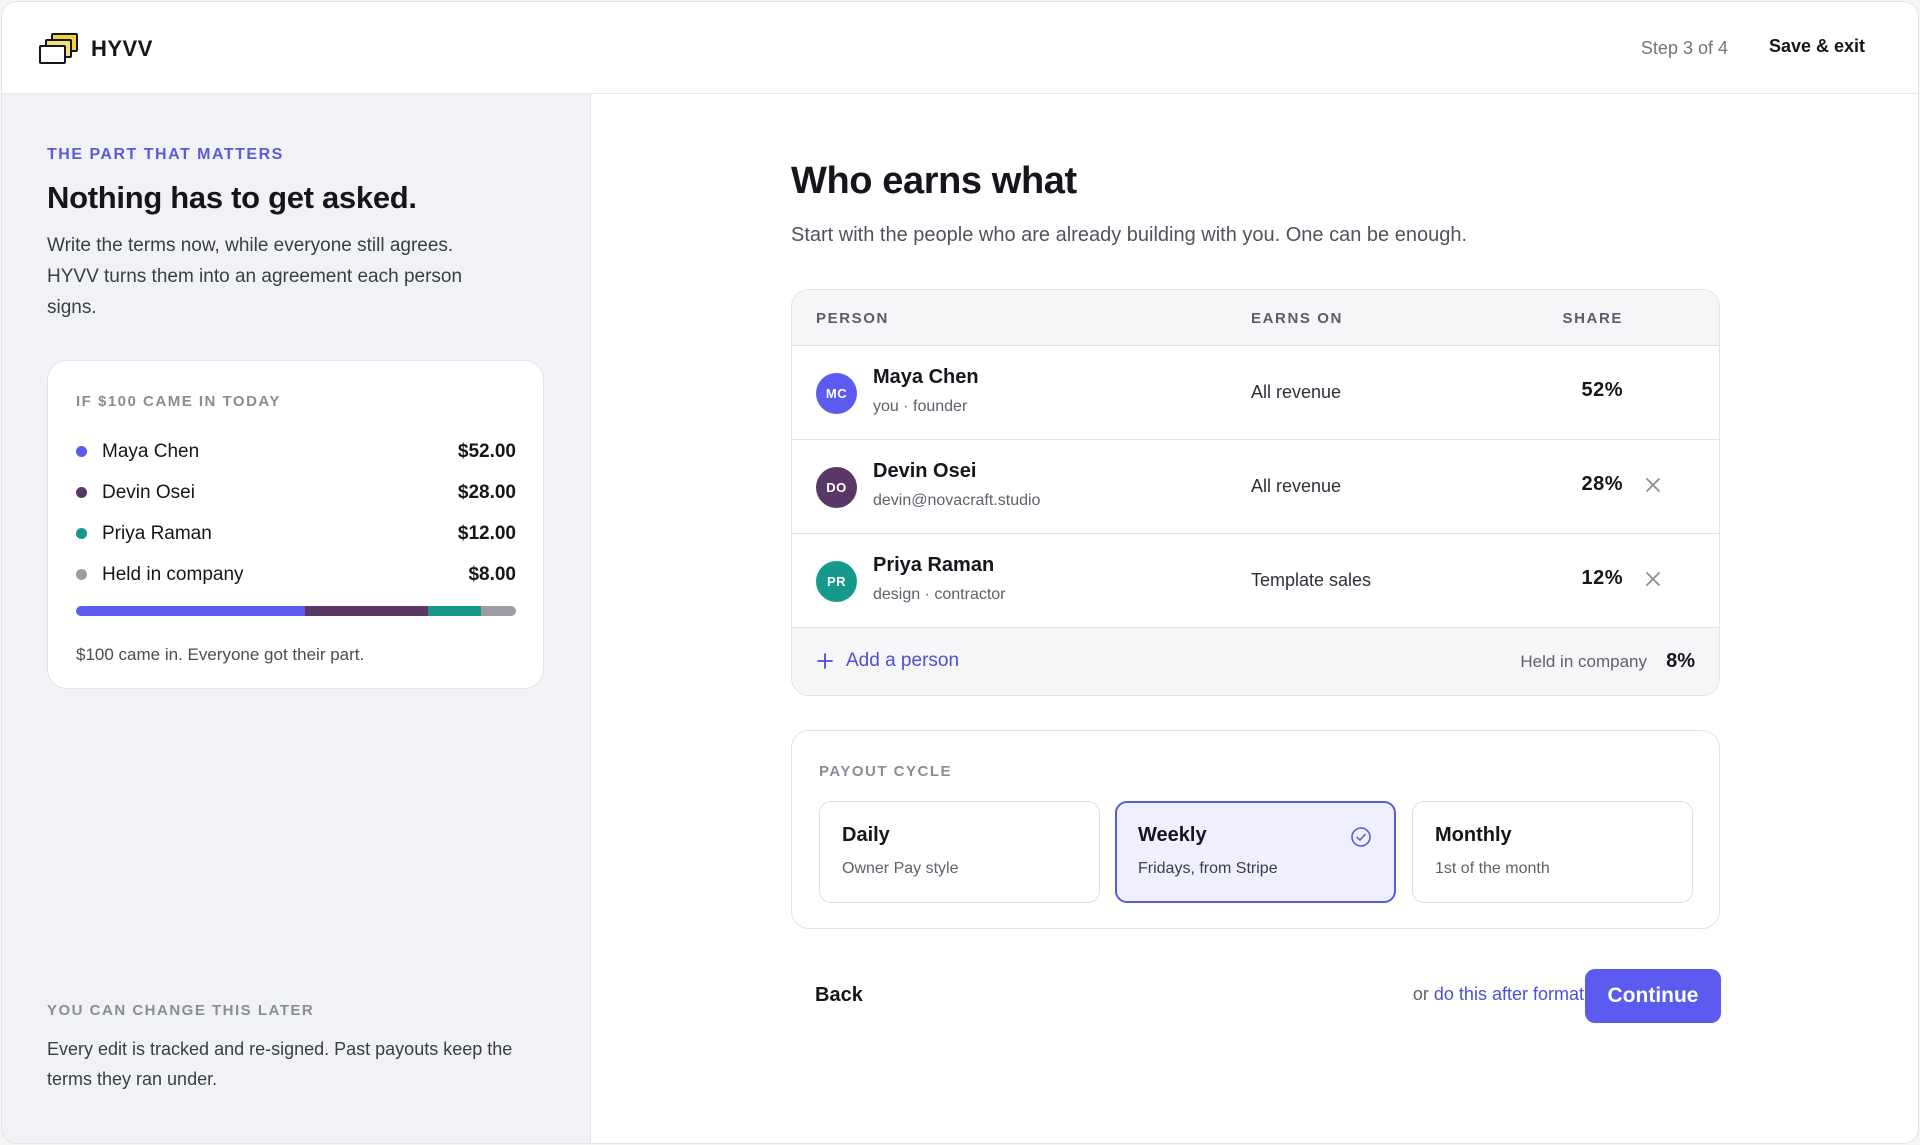 Image resolution: width=1920 pixels, height=1145 pixels. I want to click on person-meta: devin@novacraft.studio, so click(957, 500).